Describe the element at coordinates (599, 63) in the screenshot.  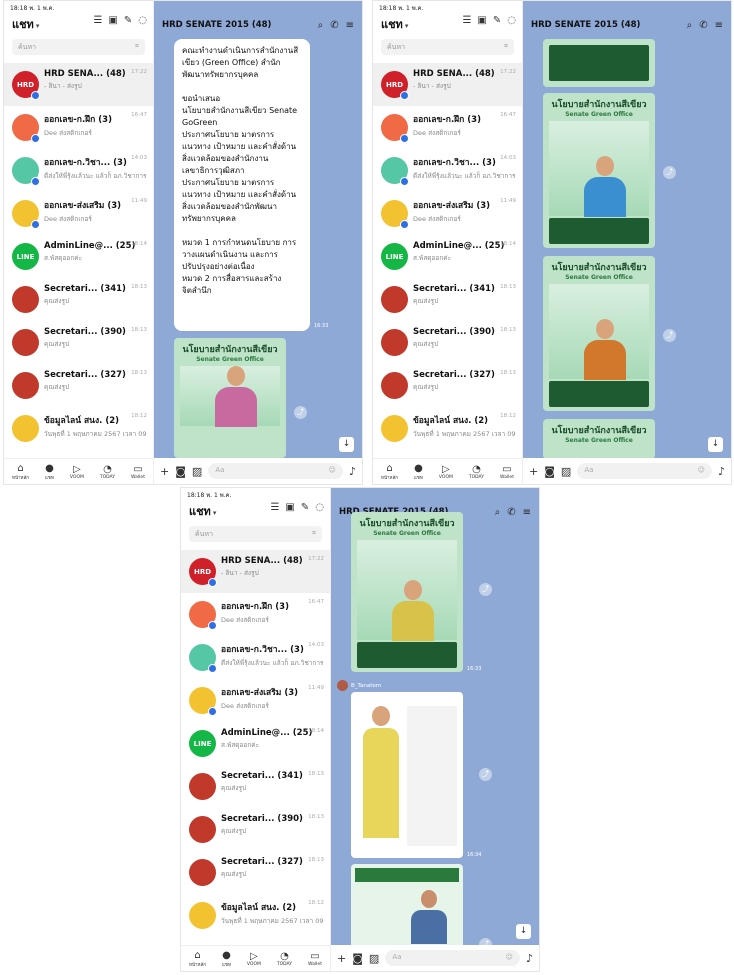
I see `poster-image` at that location.